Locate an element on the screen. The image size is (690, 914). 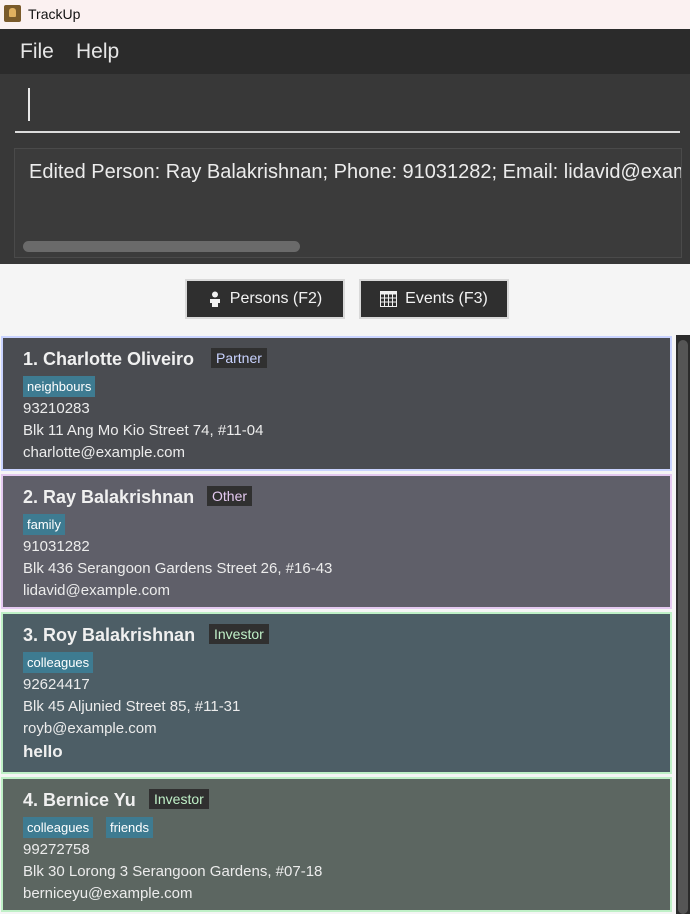
tag-badge: friends is located at coordinates (130, 827).